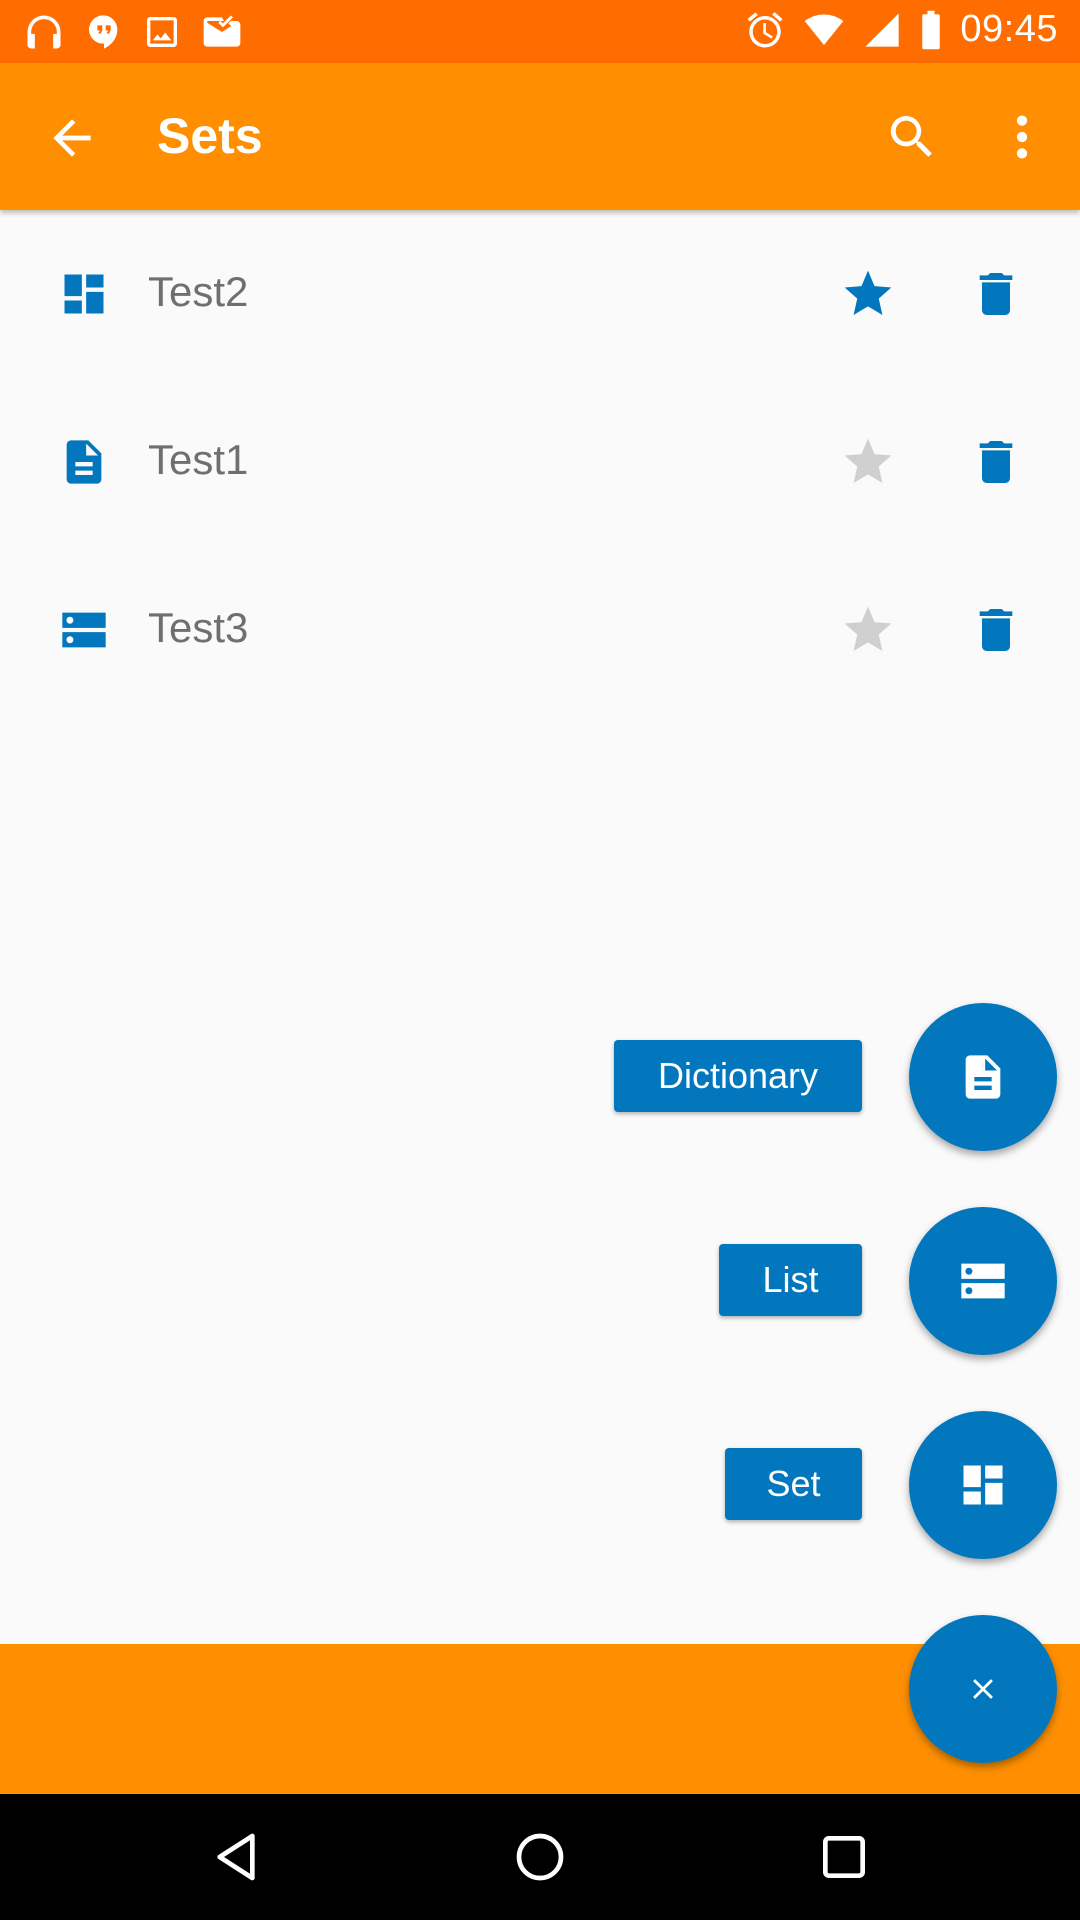 The image size is (1080, 1920). I want to click on fab-close-button, so click(983, 1689).